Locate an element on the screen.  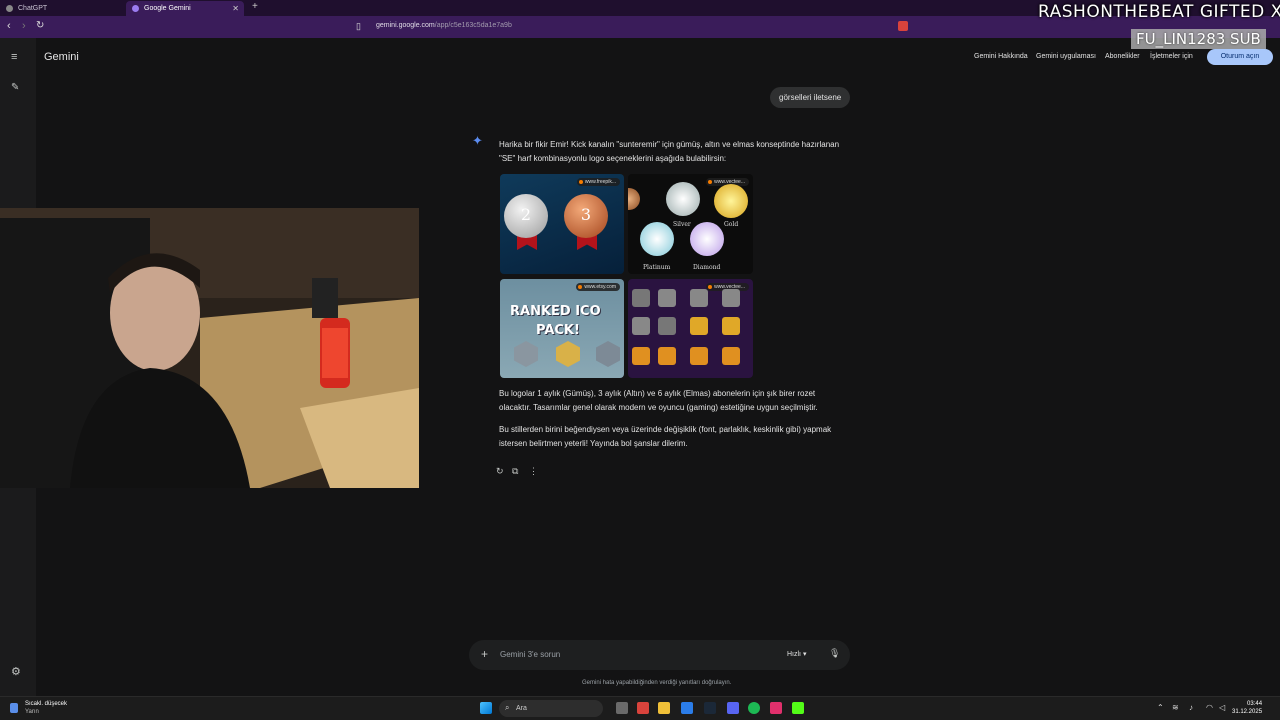
rank-label: Silver is located at coordinates (682, 224).